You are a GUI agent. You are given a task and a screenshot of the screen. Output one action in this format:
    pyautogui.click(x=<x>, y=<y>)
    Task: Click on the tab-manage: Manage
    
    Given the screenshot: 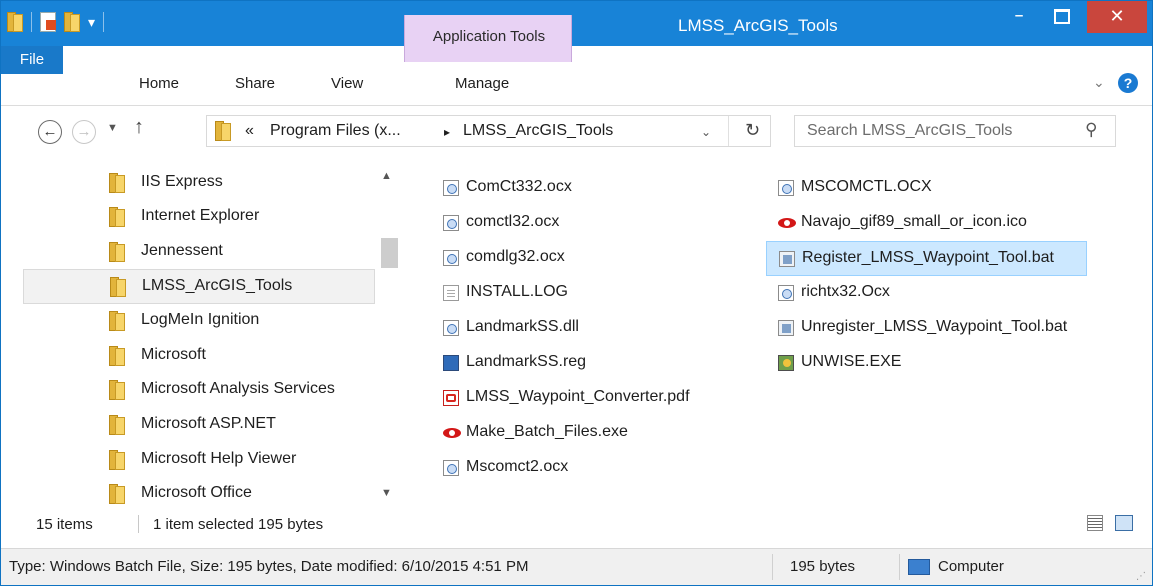 What is the action you would take?
    pyautogui.click(x=482, y=83)
    